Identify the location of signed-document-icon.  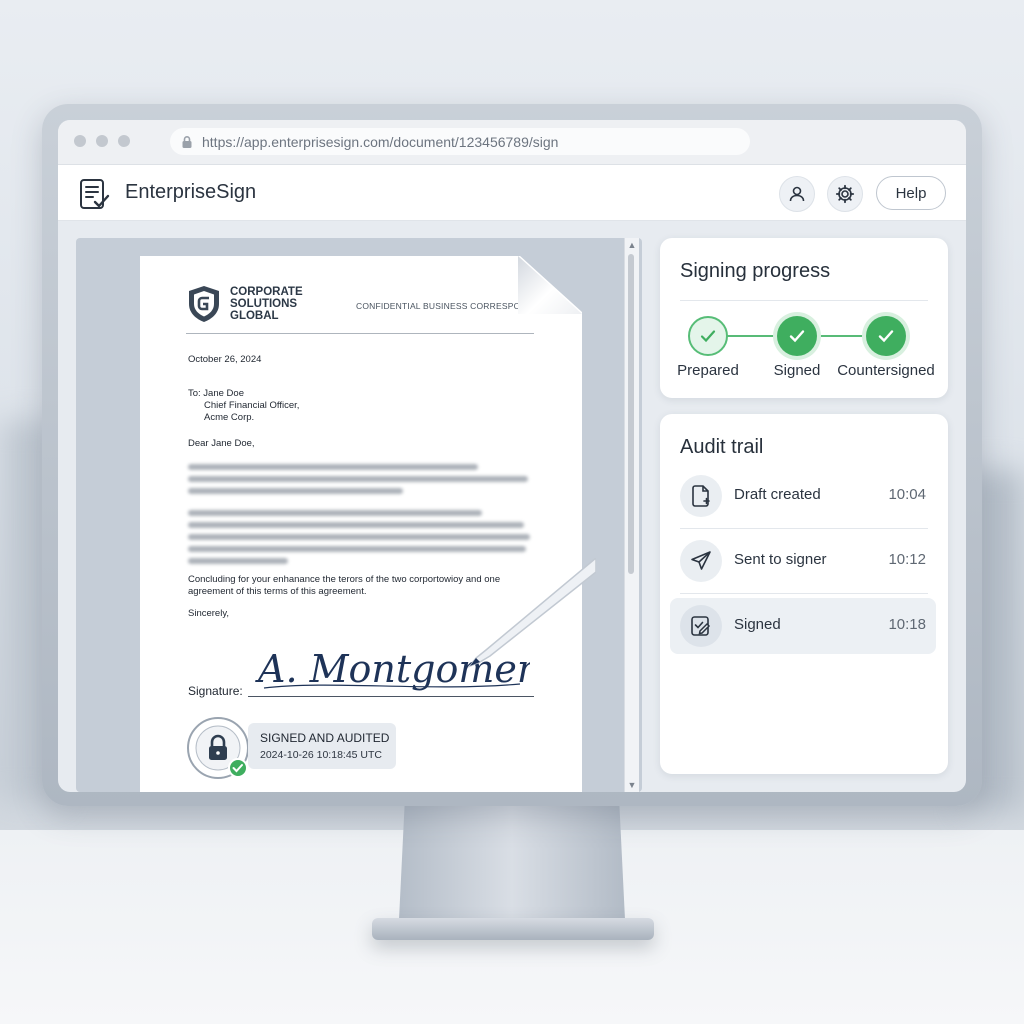
(701, 626).